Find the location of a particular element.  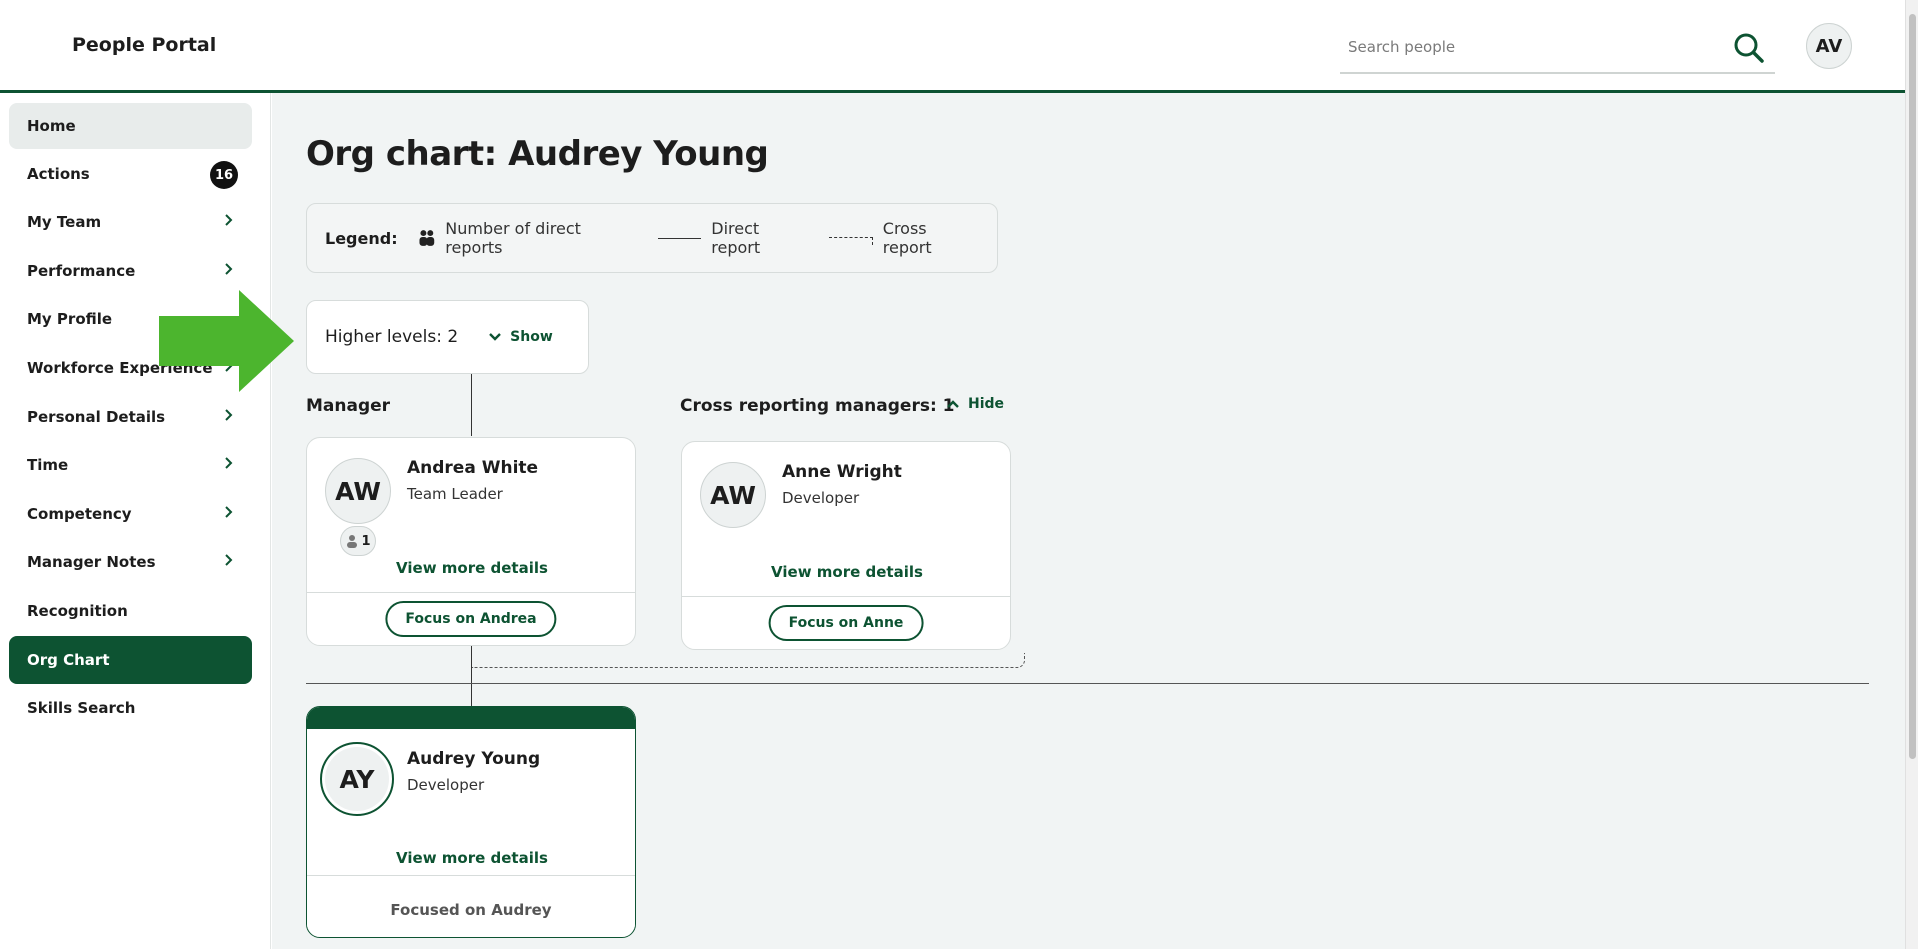

annotation-arrow-icon is located at coordinates (226, 341).